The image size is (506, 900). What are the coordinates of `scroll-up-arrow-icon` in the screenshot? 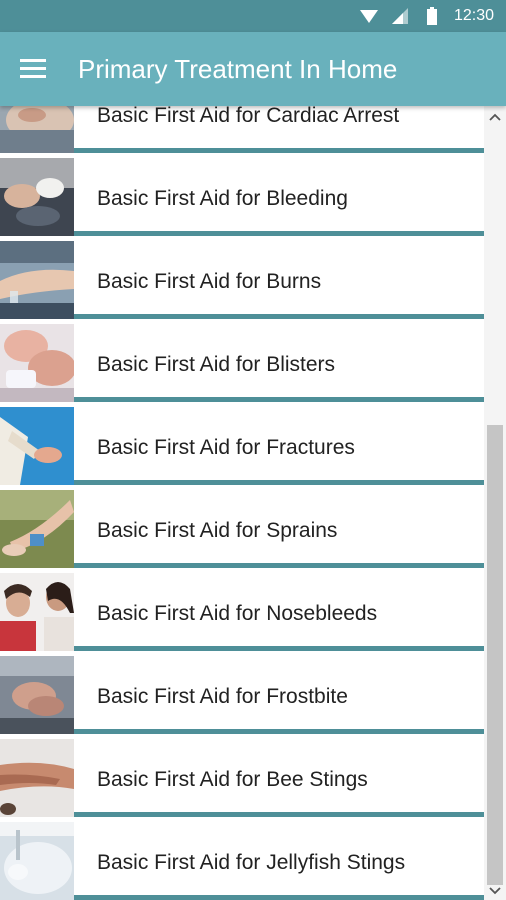 It's located at (495, 117).